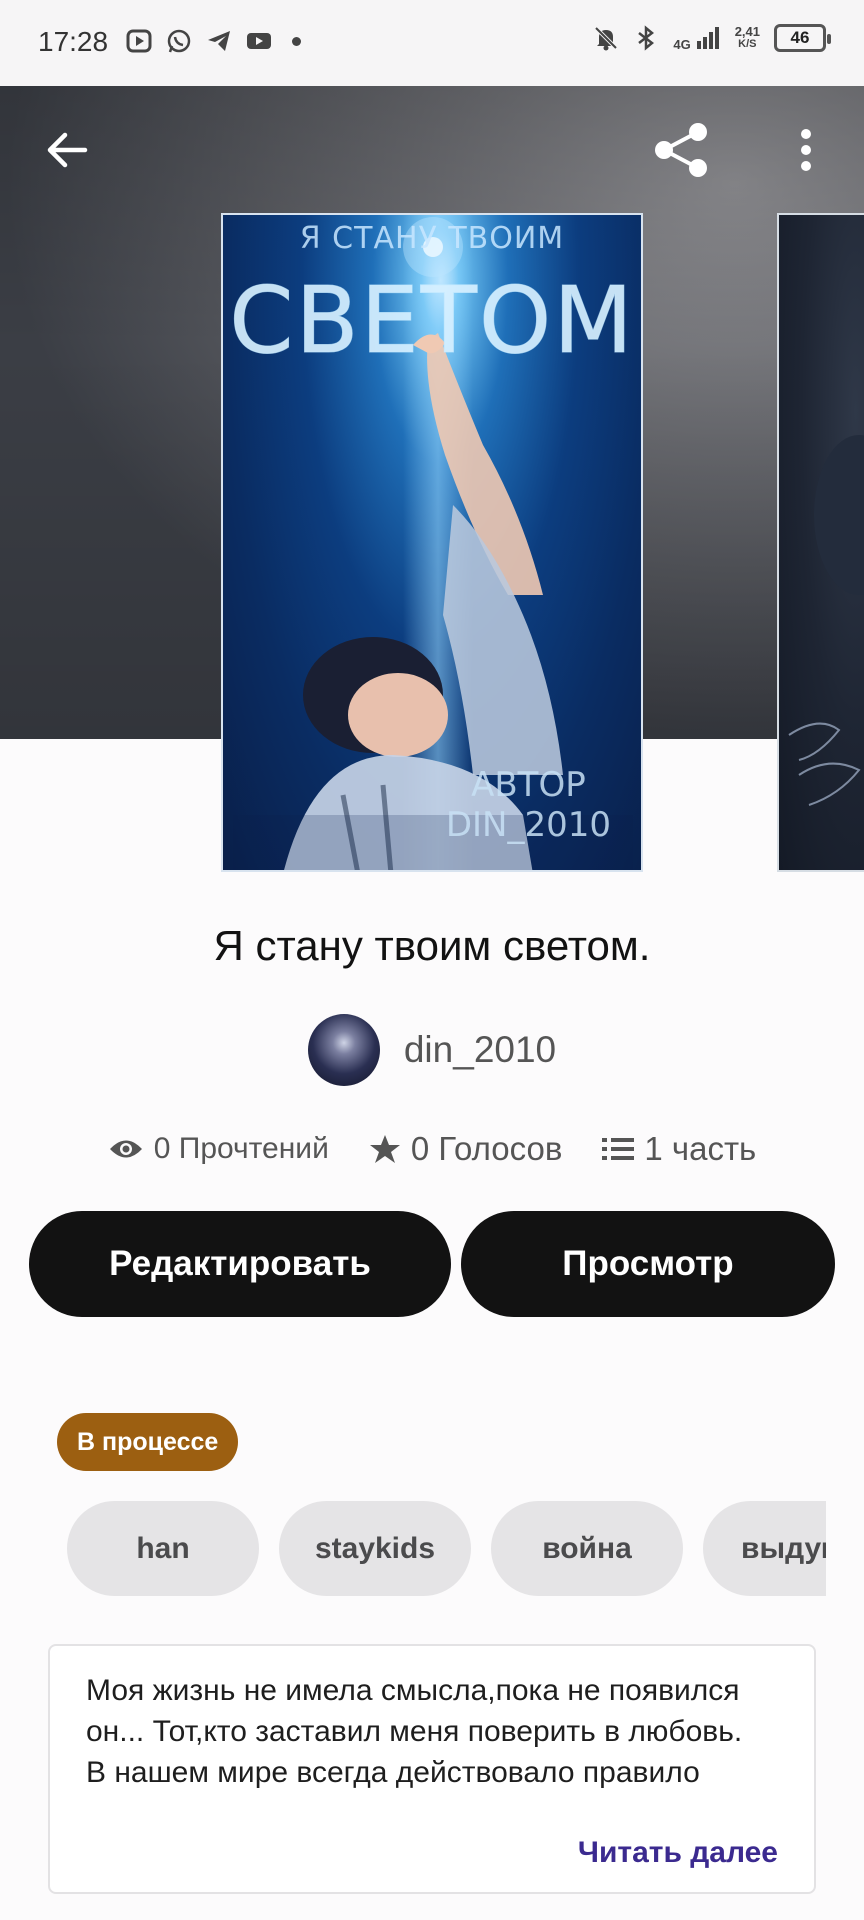 The height and width of the screenshot is (1920, 864). I want to click on next-cover-art, so click(826, 620).